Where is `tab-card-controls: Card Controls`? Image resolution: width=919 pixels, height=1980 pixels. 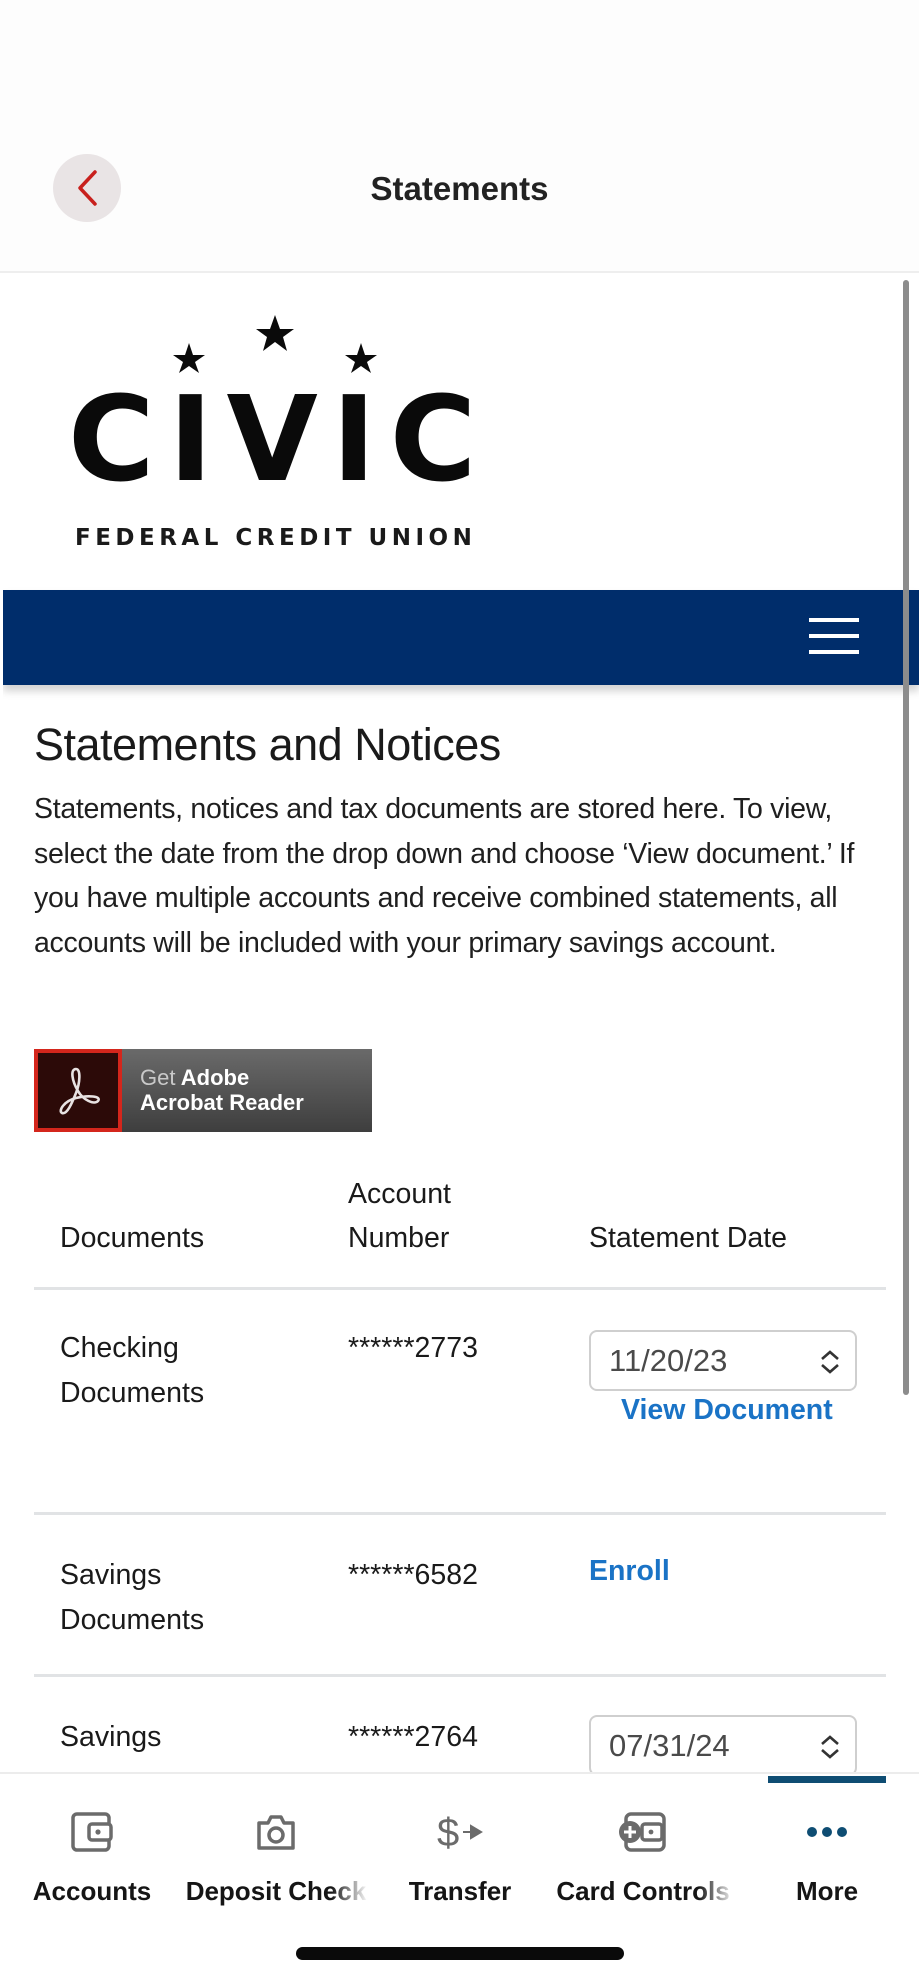
tab-card-controls: Card Controls is located at coordinates (643, 1853).